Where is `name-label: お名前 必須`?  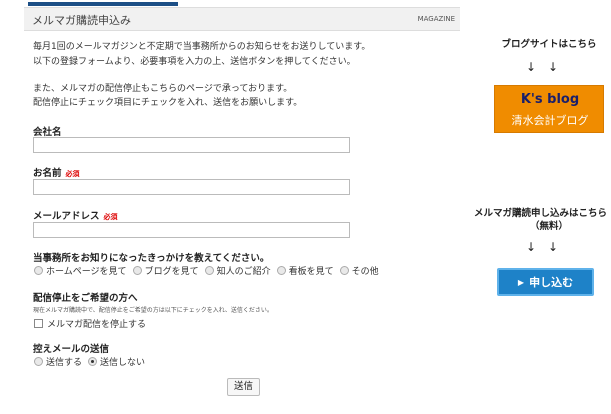
name-label: お名前 必須 is located at coordinates (56, 172).